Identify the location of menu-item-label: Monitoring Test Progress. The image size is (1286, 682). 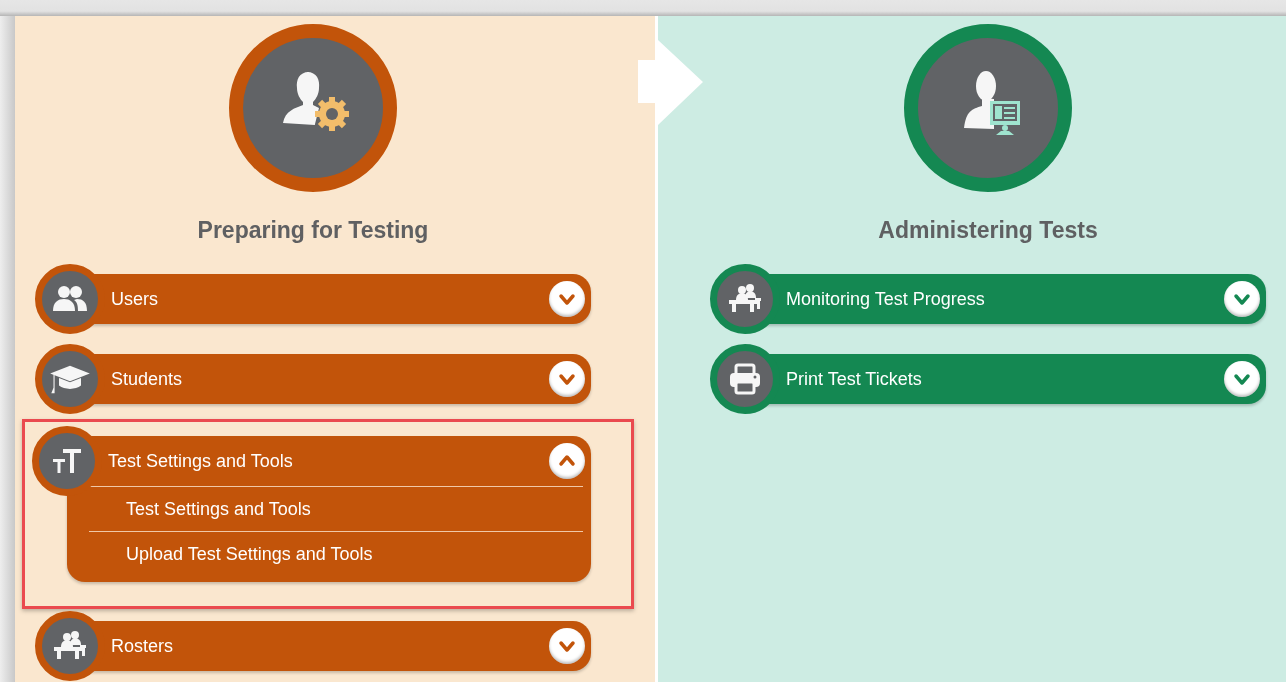
(886, 299).